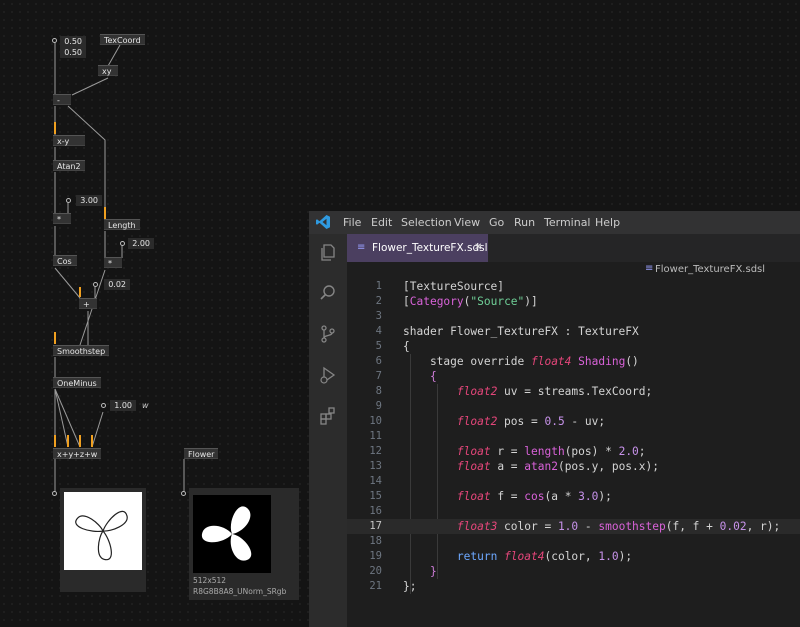  Describe the element at coordinates (81, 350) in the screenshot. I see `node-smoothstep: Smoothstep` at that location.